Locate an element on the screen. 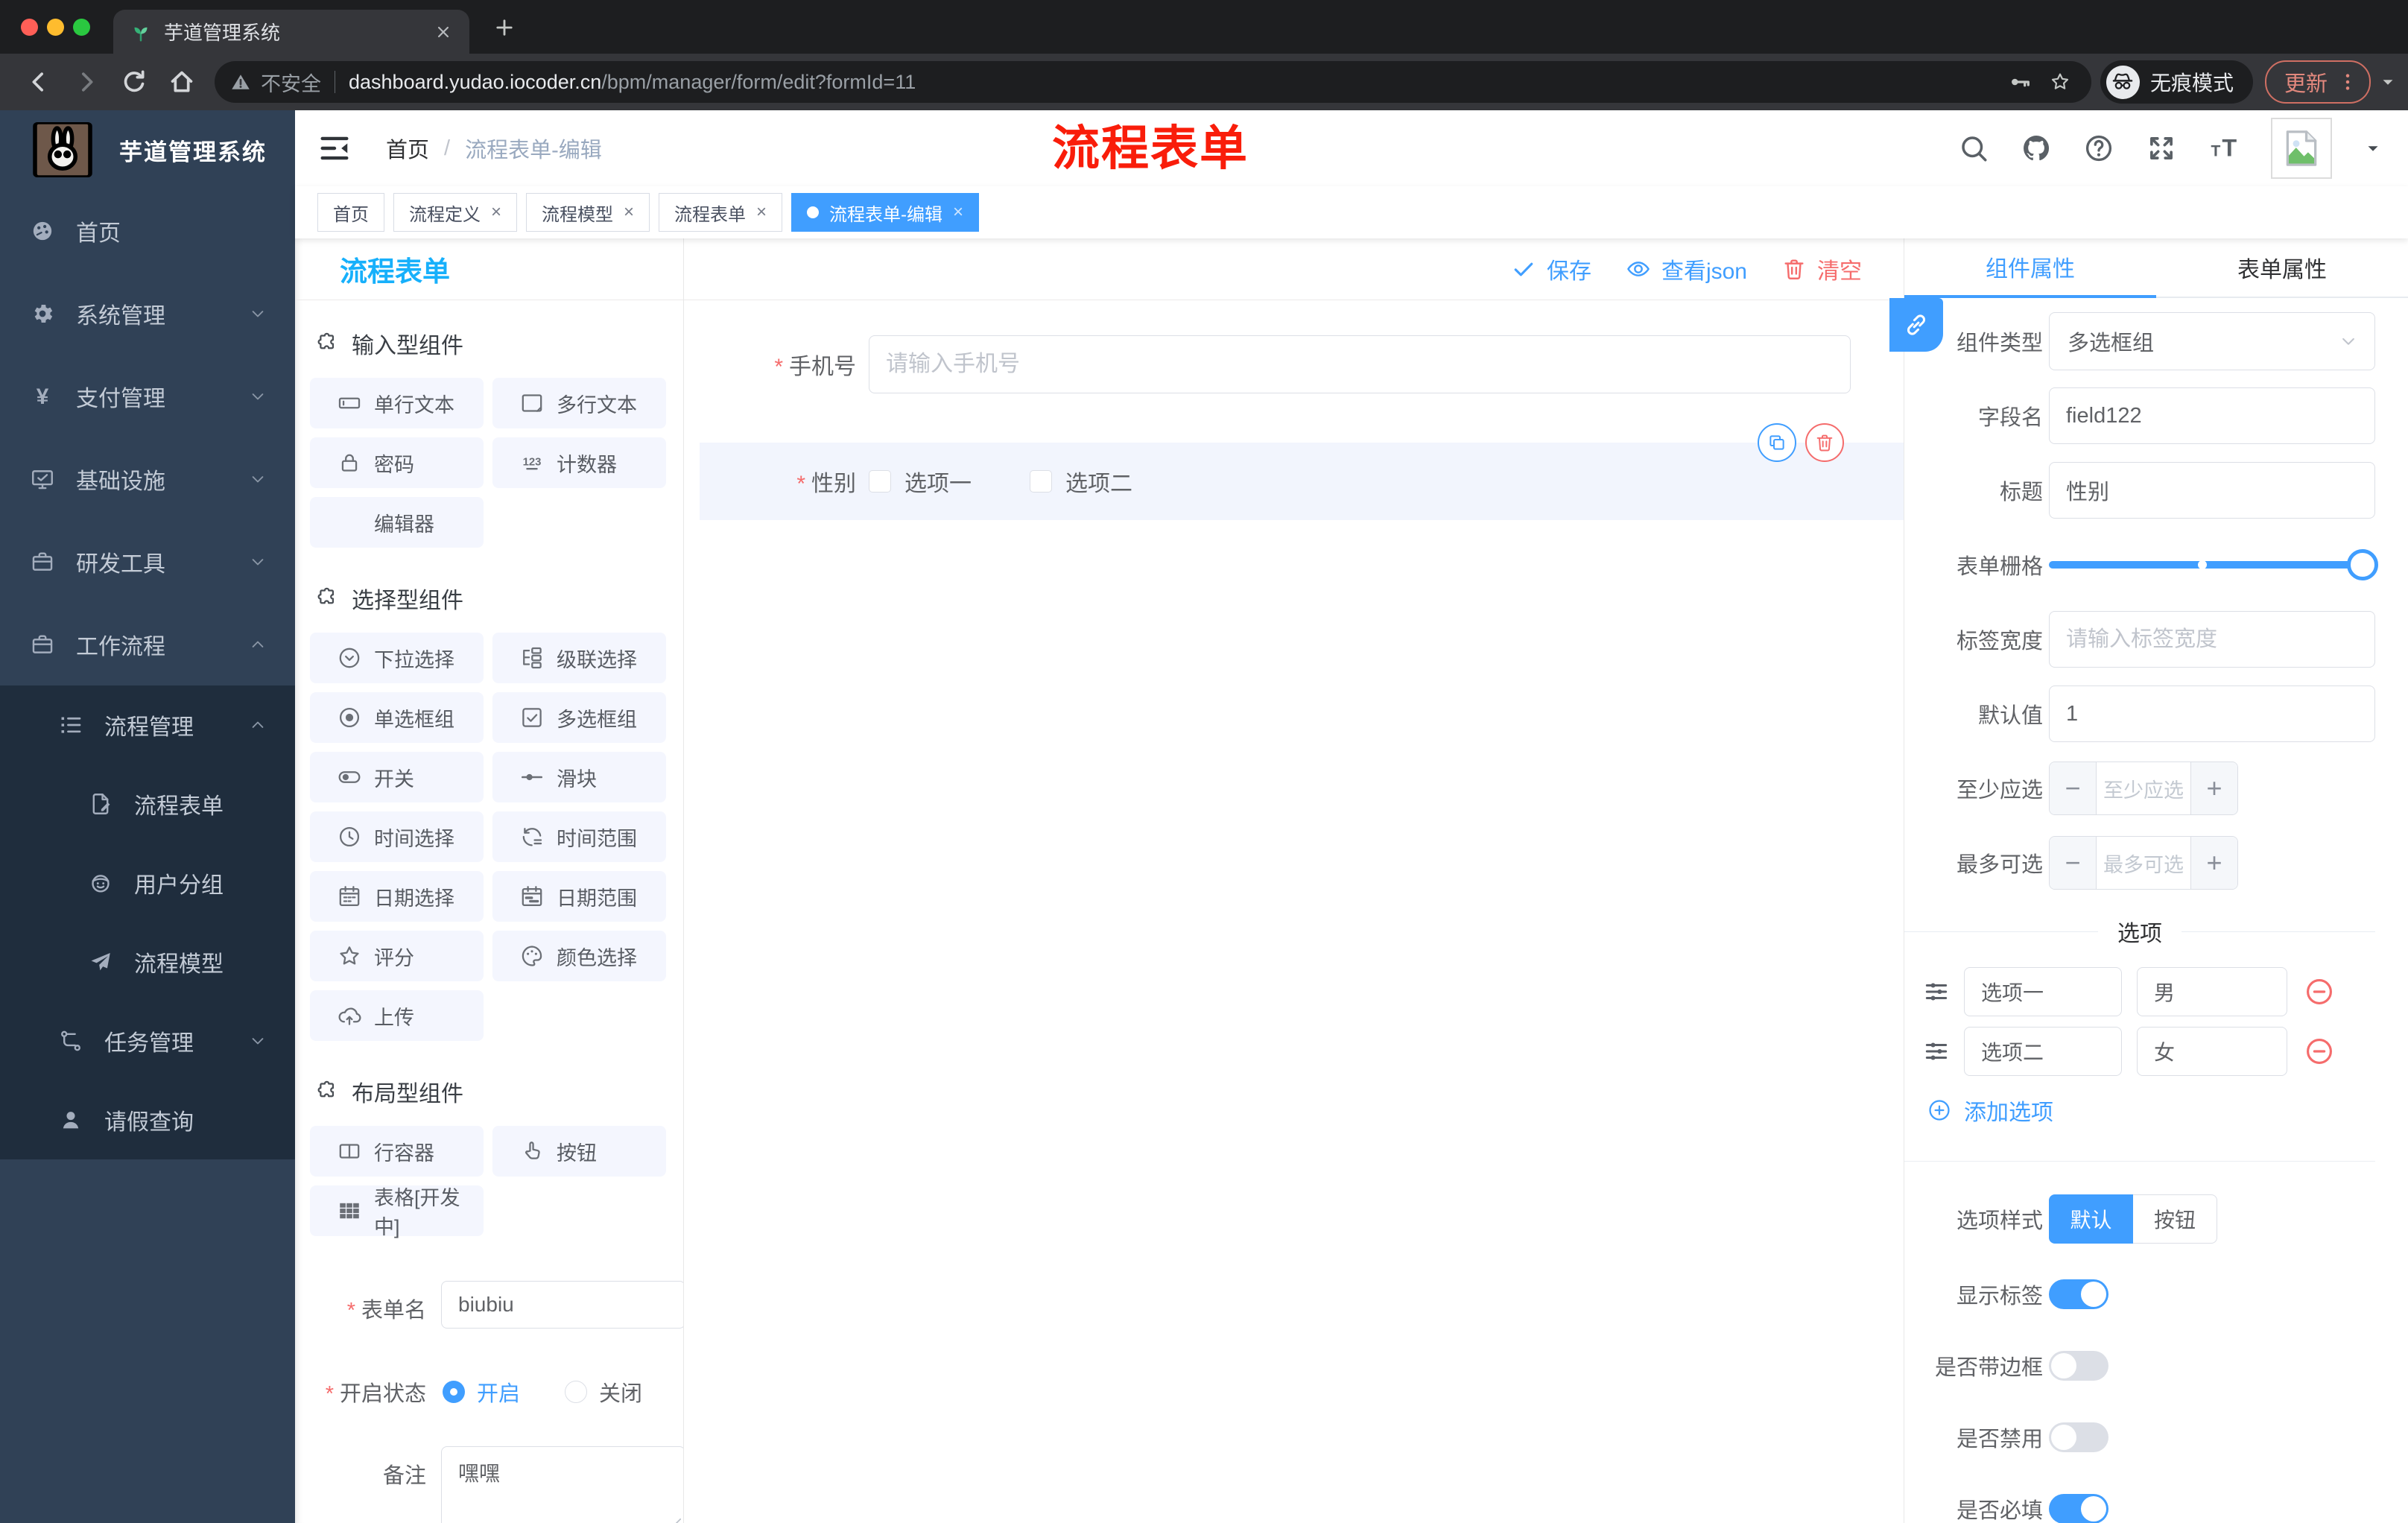 This screenshot has height=1523, width=2408. min-stepper-value: 至少应选 is located at coordinates (2143, 788).